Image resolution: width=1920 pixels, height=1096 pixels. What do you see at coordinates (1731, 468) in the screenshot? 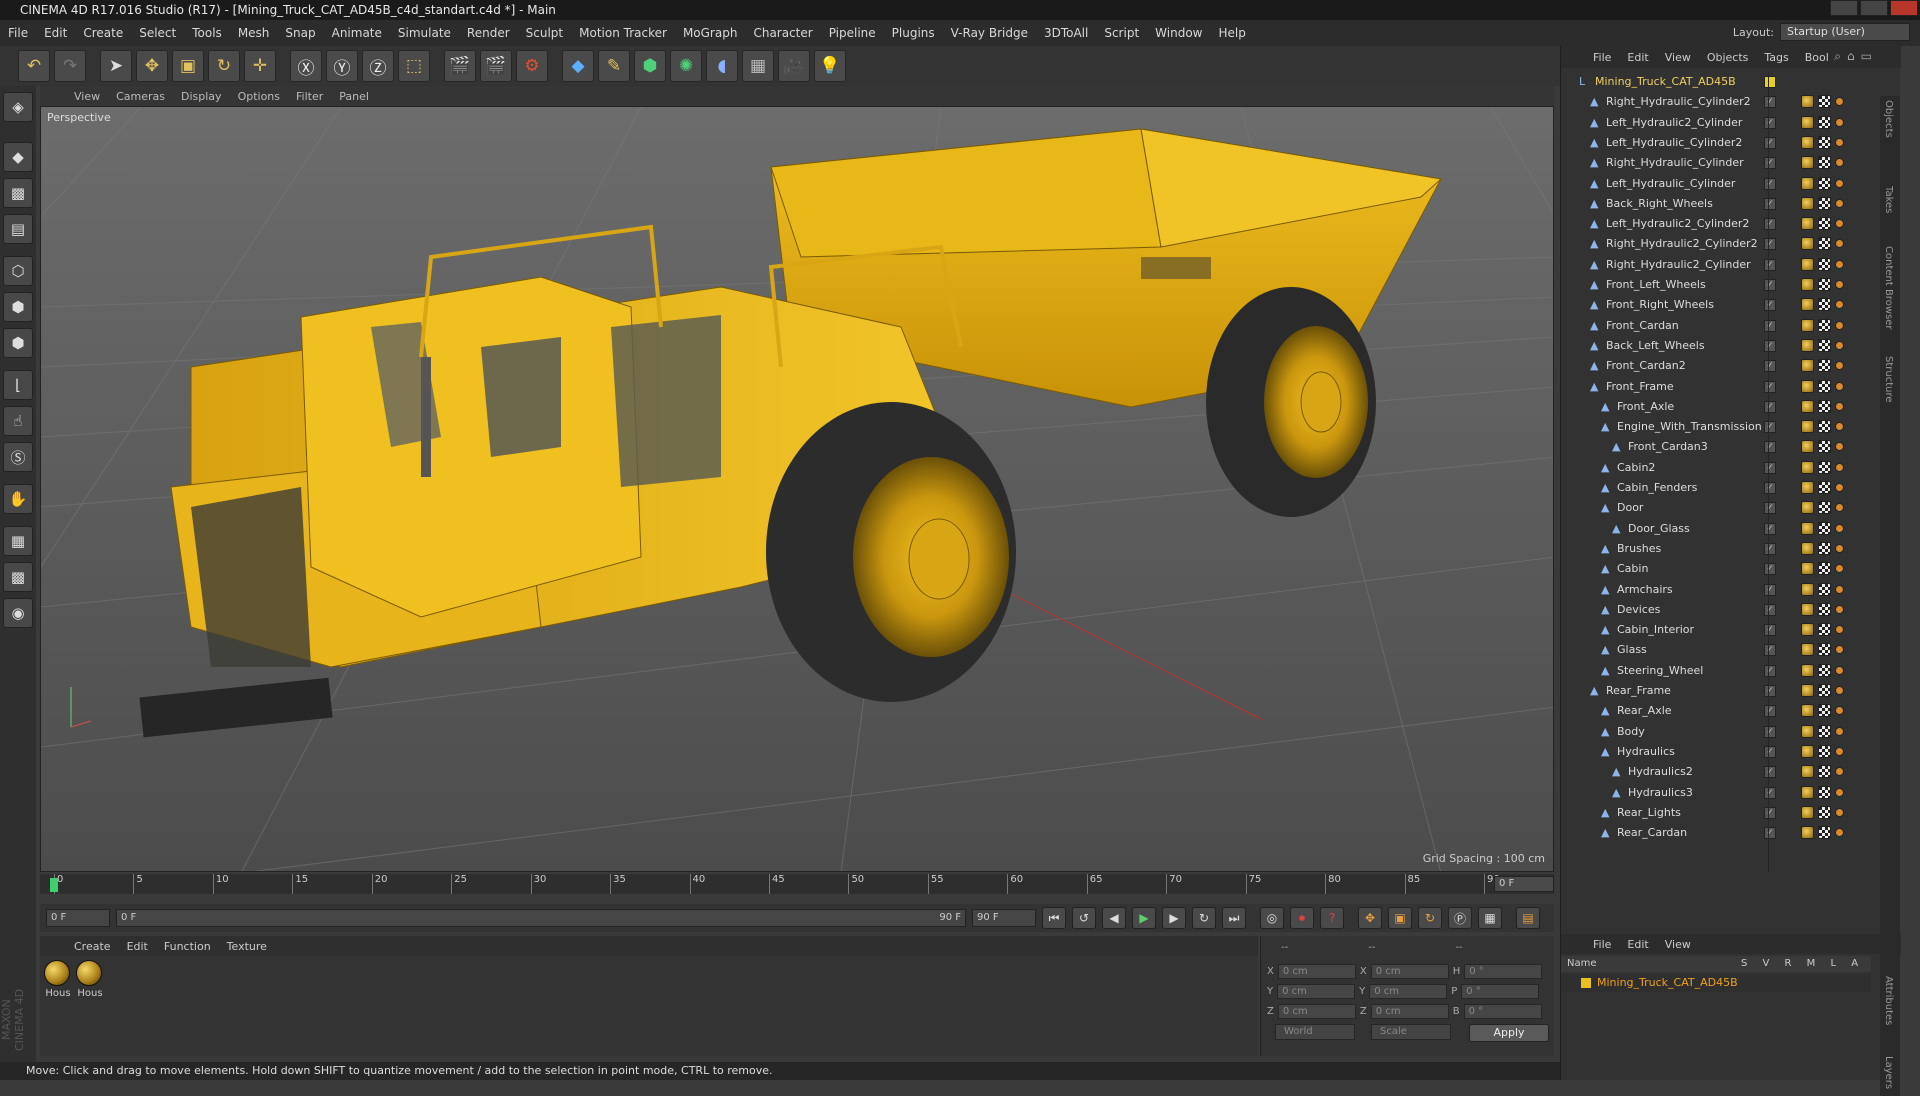
I see `object-row: ▲ Cabin2 ✓` at bounding box center [1731, 468].